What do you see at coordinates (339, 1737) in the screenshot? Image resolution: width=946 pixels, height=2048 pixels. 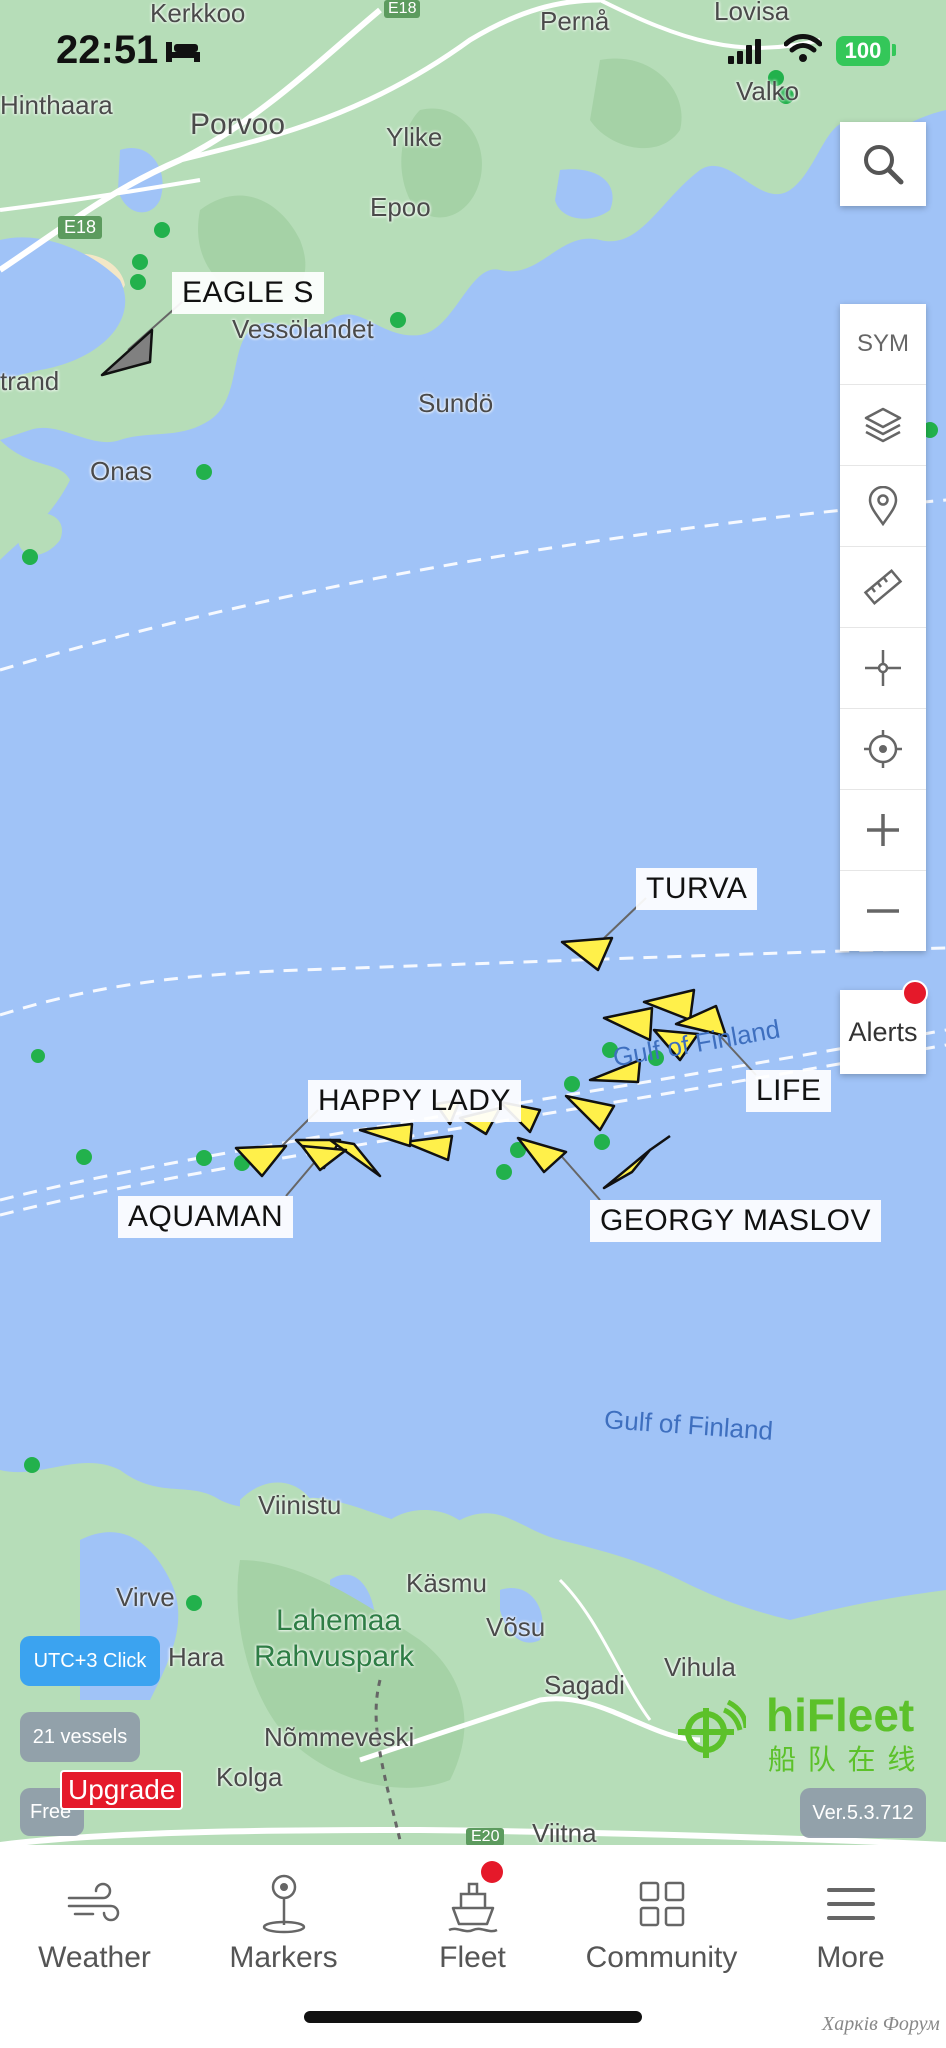 I see `place-label: Nõmmeveski` at bounding box center [339, 1737].